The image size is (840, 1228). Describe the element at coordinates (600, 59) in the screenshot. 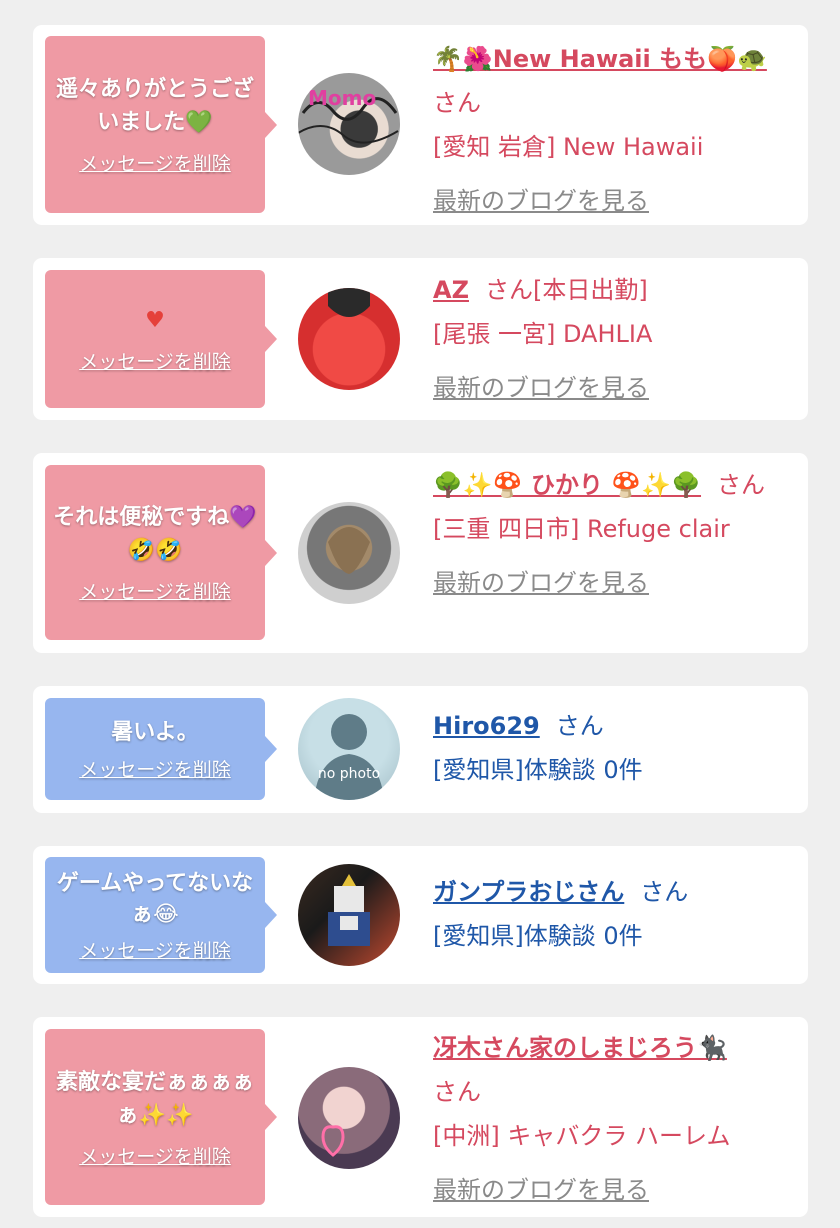

I see `sender-name-link: 🌴🌺New Hawaii もも🍑🐢` at that location.